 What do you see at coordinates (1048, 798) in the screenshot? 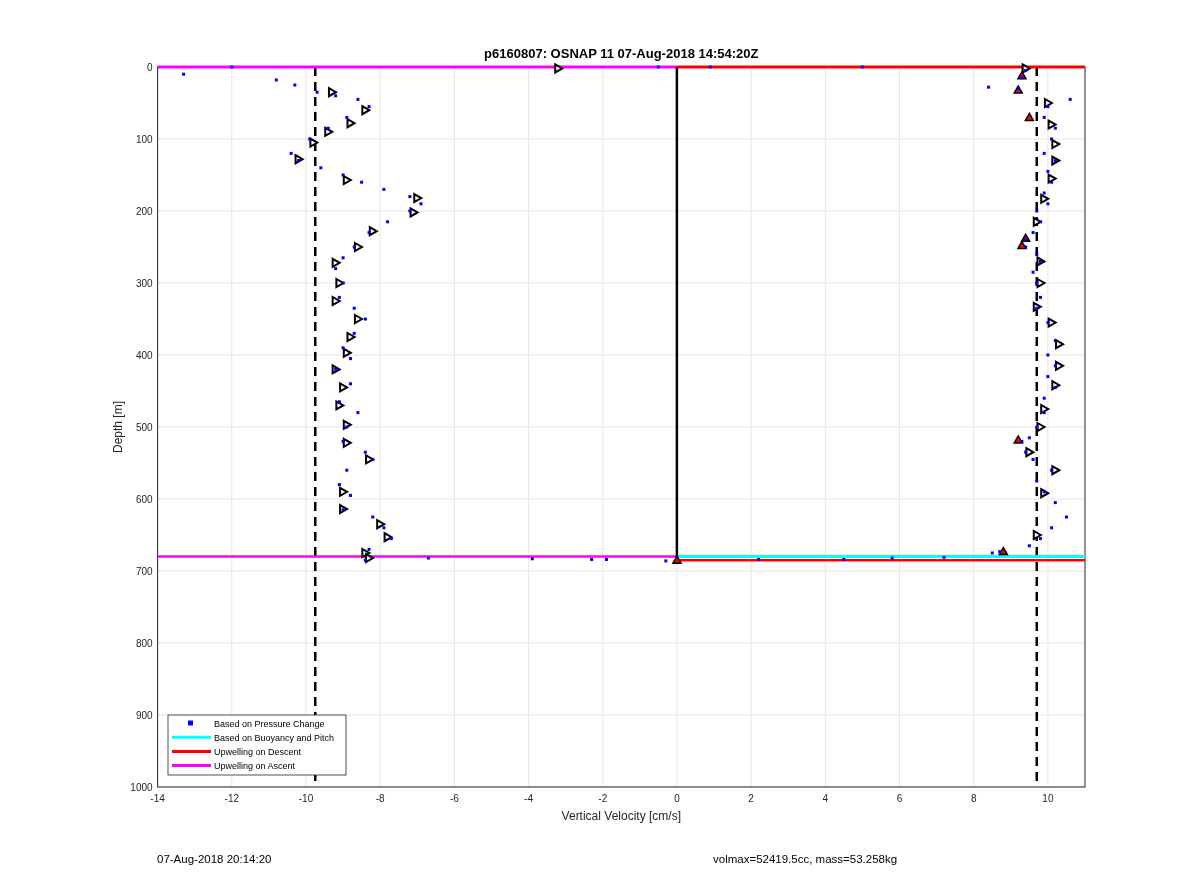
I see `x-tick-label: 10` at bounding box center [1048, 798].